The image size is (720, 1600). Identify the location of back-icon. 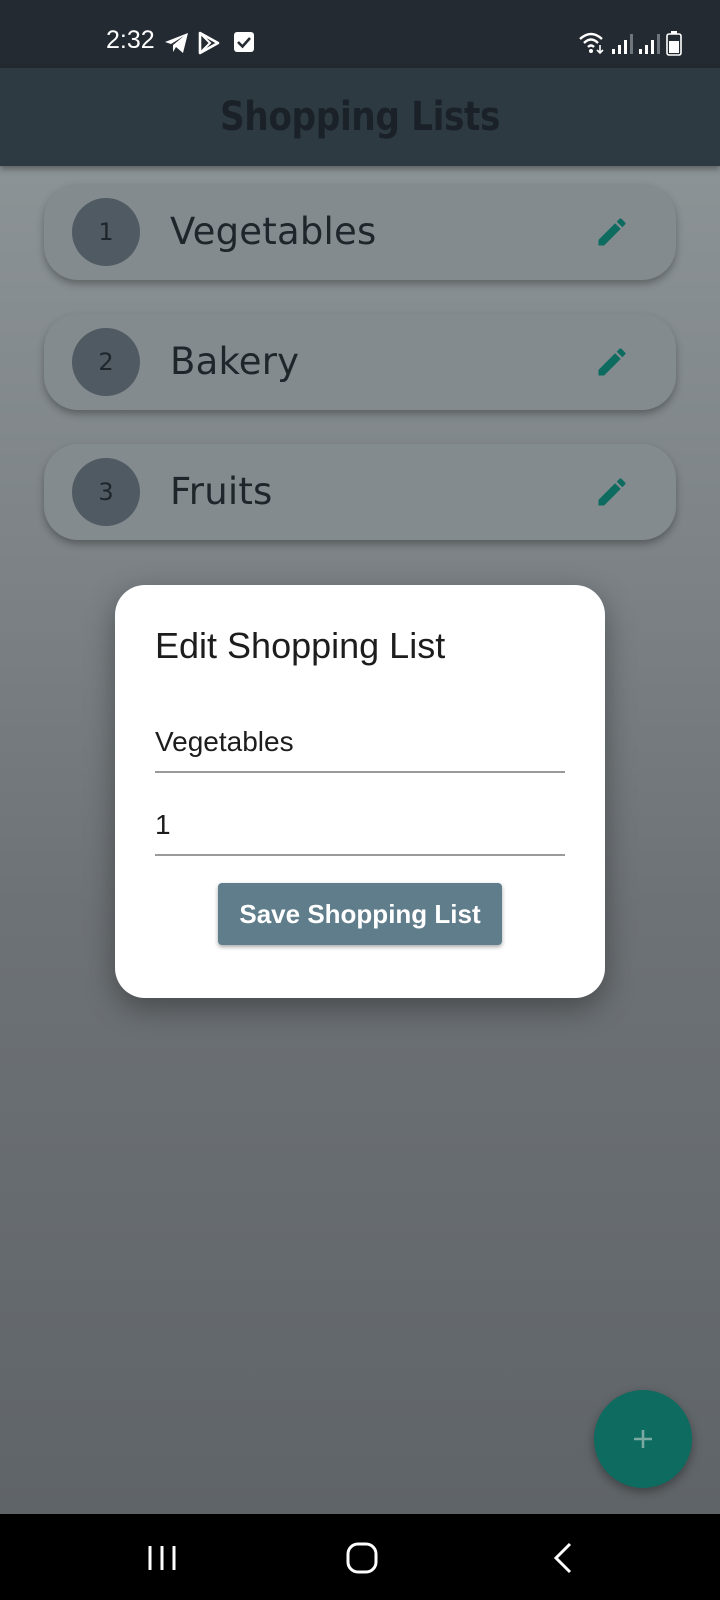
(562, 1558).